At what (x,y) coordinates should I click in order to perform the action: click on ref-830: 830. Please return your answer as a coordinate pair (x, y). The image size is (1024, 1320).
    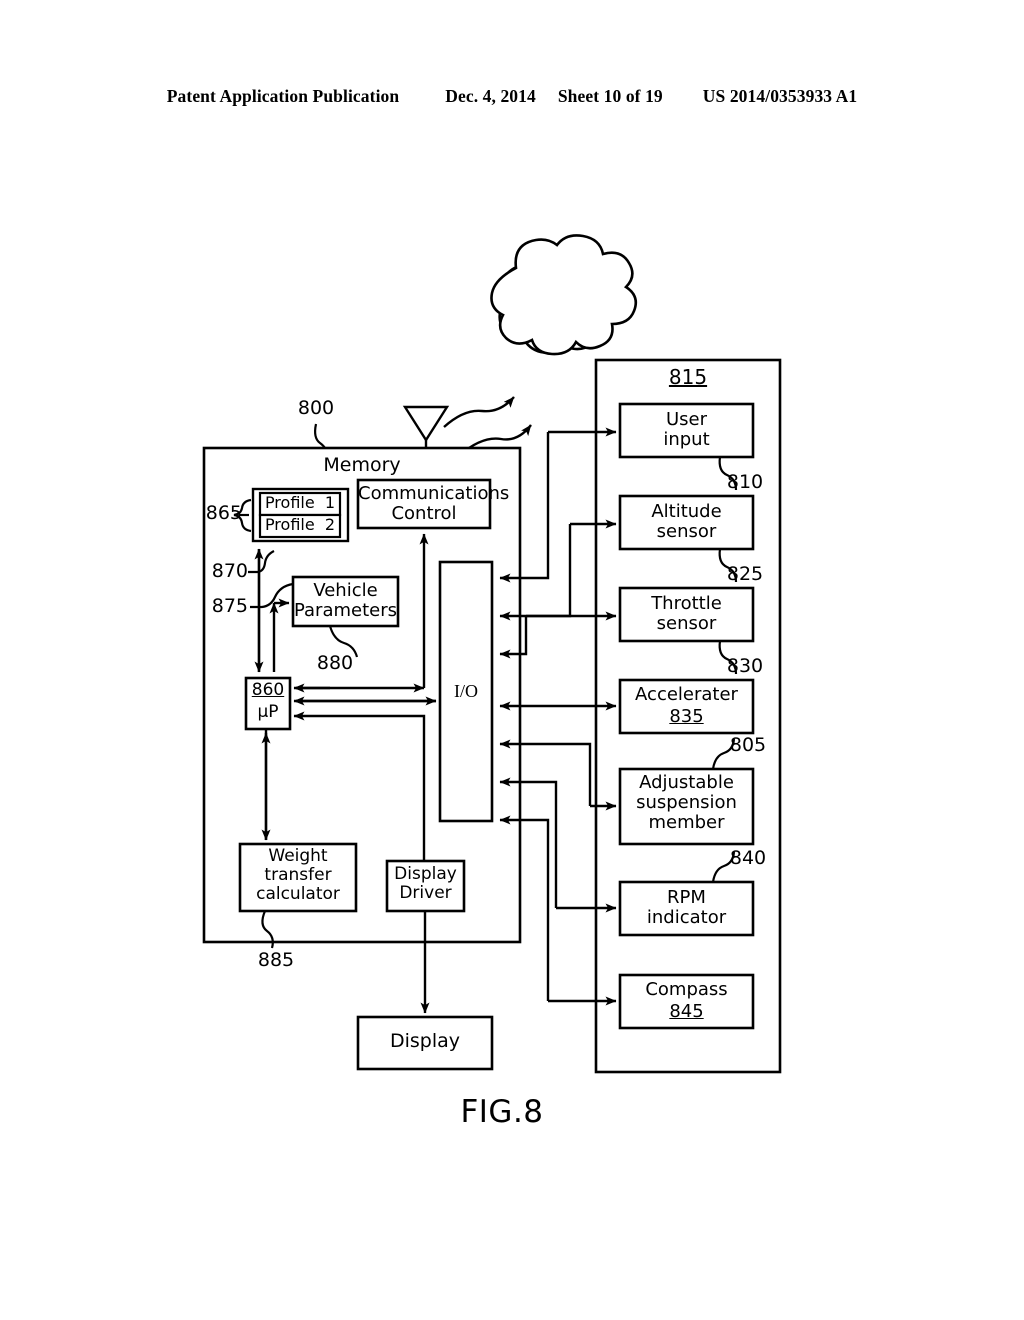
    Looking at the image, I should click on (745, 666).